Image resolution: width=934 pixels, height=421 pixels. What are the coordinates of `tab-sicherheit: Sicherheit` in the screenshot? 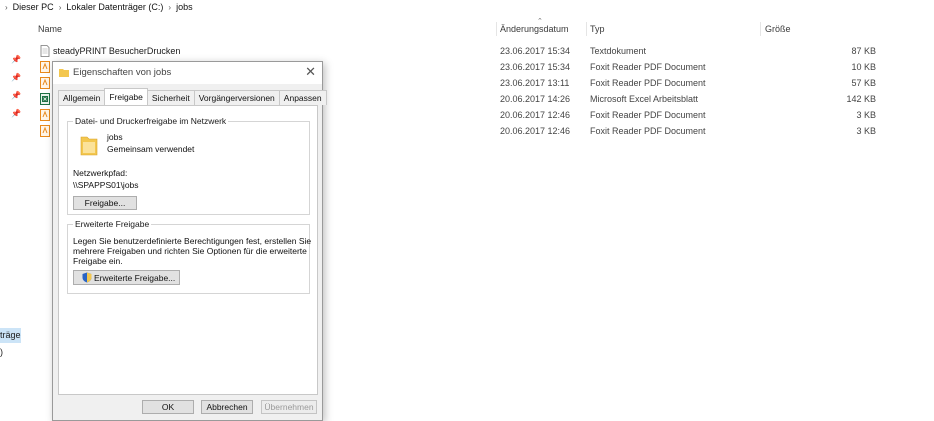 It's located at (170, 97).